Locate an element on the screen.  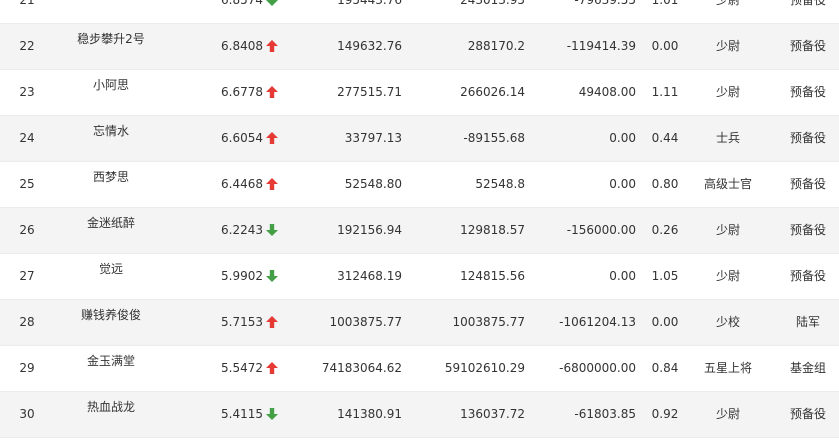
value-3-cell: -61803.85 is located at coordinates (605, 414).